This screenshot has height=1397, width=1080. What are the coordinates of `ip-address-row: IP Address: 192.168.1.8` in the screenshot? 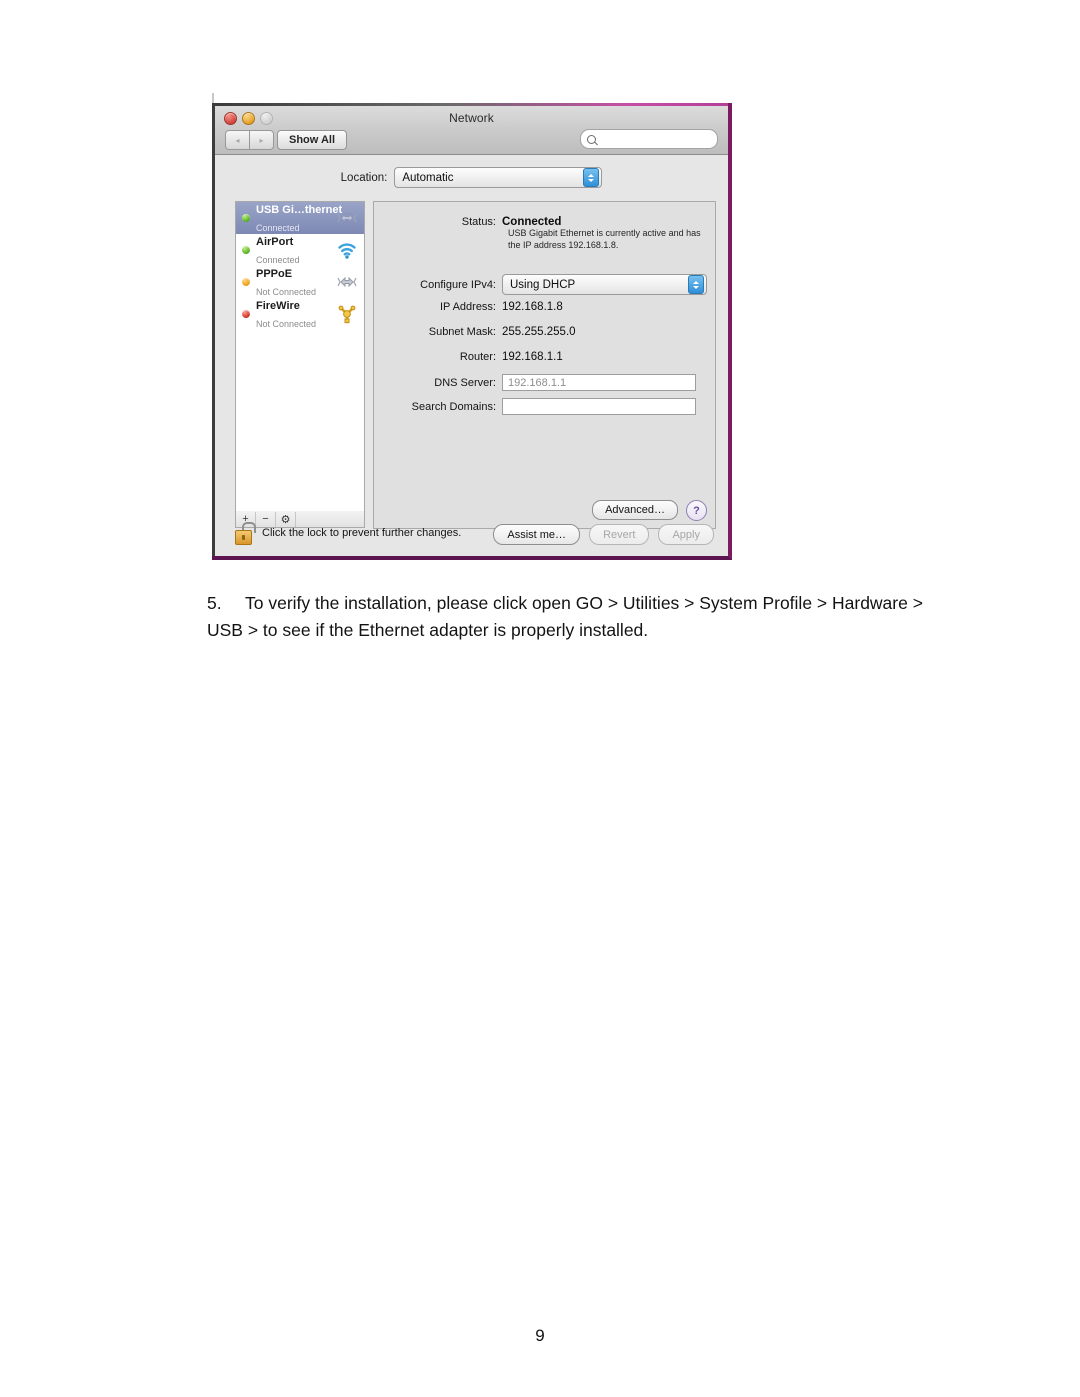 It's located at (544, 307).